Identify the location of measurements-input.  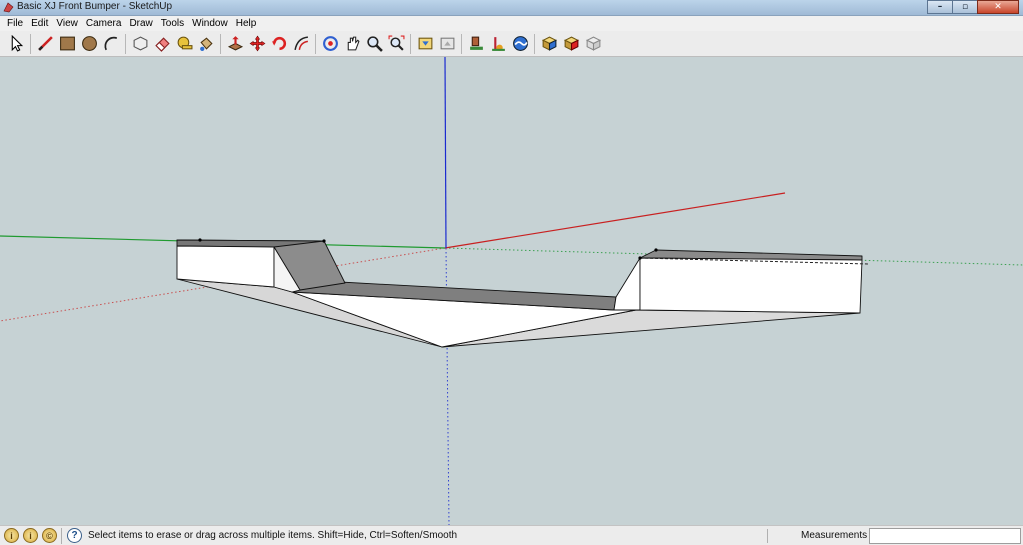
(945, 536).